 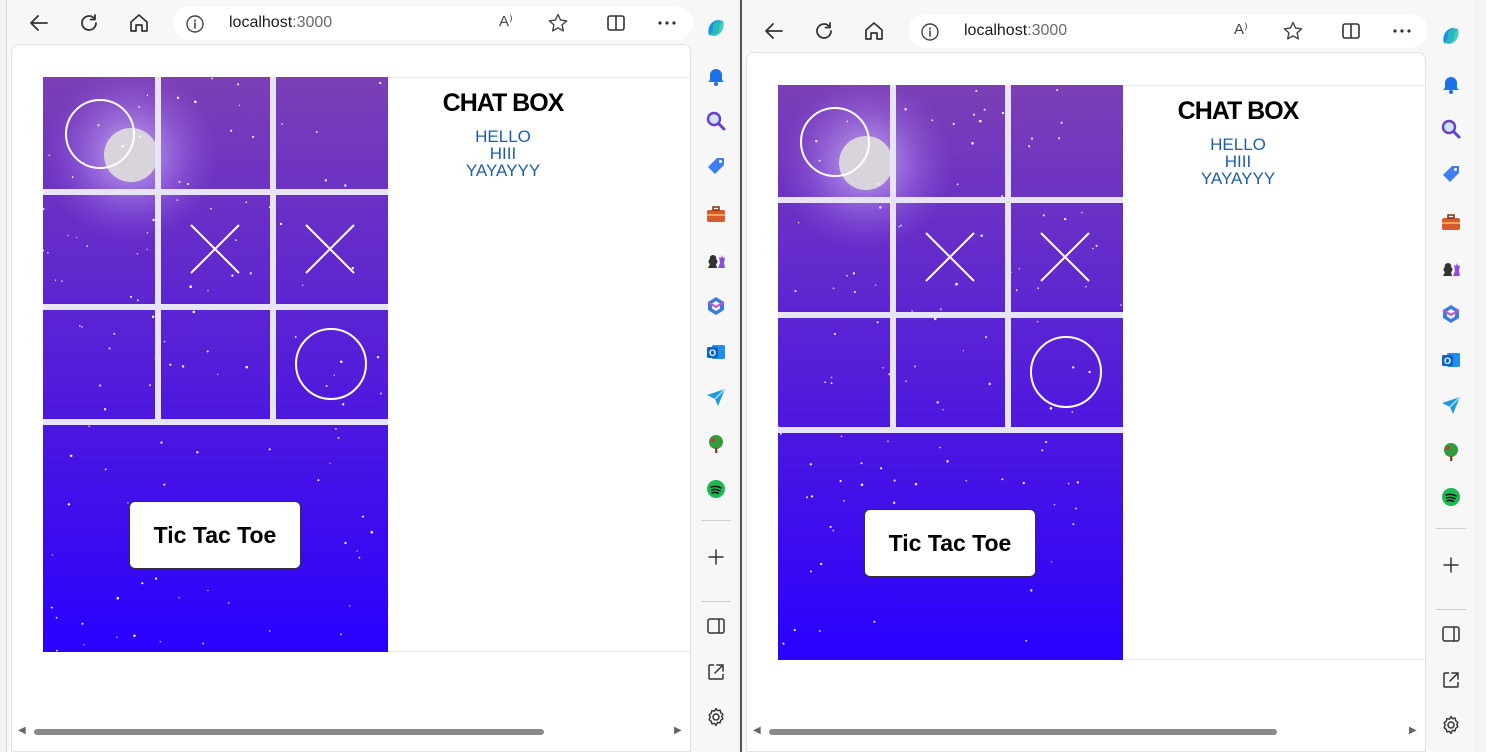 I want to click on sidebar-separator, so click(x=1451, y=609).